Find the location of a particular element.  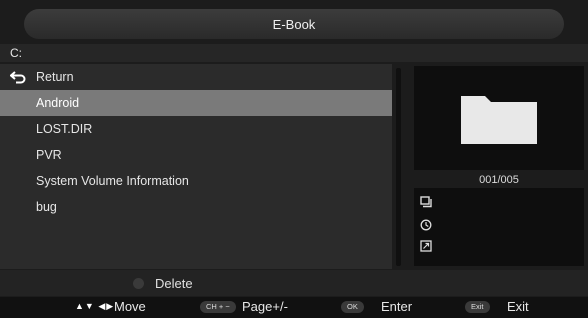

exit-label: Exit is located at coordinates (518, 306).